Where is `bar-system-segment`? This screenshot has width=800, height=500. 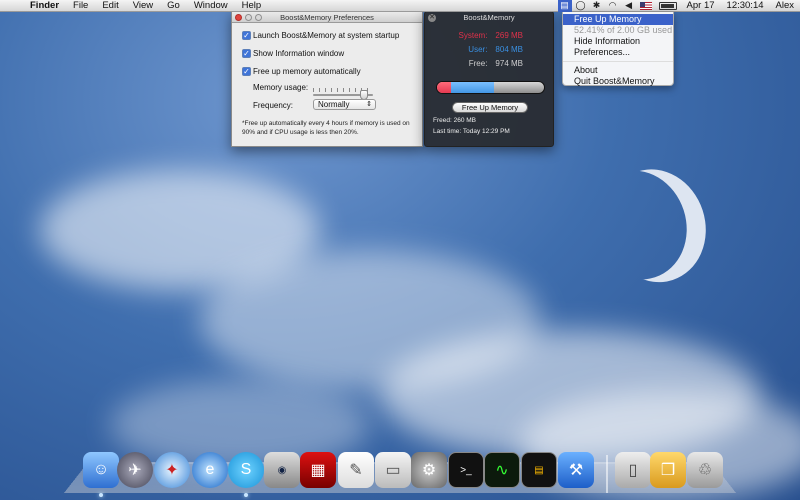 bar-system-segment is located at coordinates (444, 87).